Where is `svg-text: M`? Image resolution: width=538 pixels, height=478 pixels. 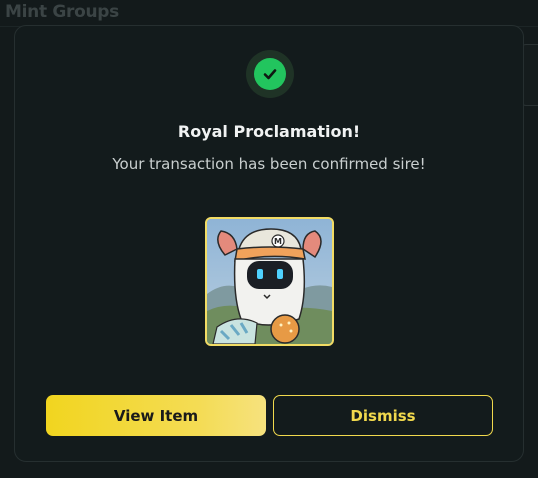 svg-text: M is located at coordinates (278, 241).